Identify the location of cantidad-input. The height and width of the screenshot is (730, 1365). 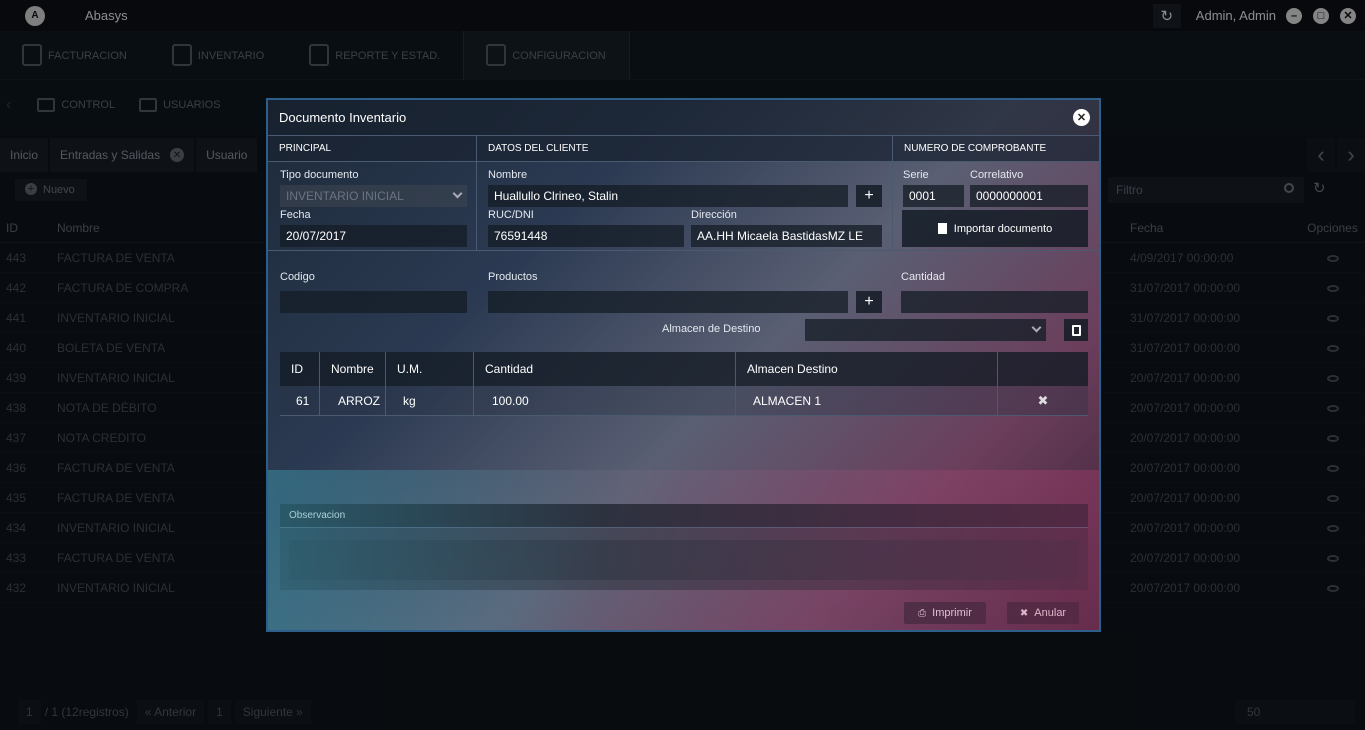
(994, 302).